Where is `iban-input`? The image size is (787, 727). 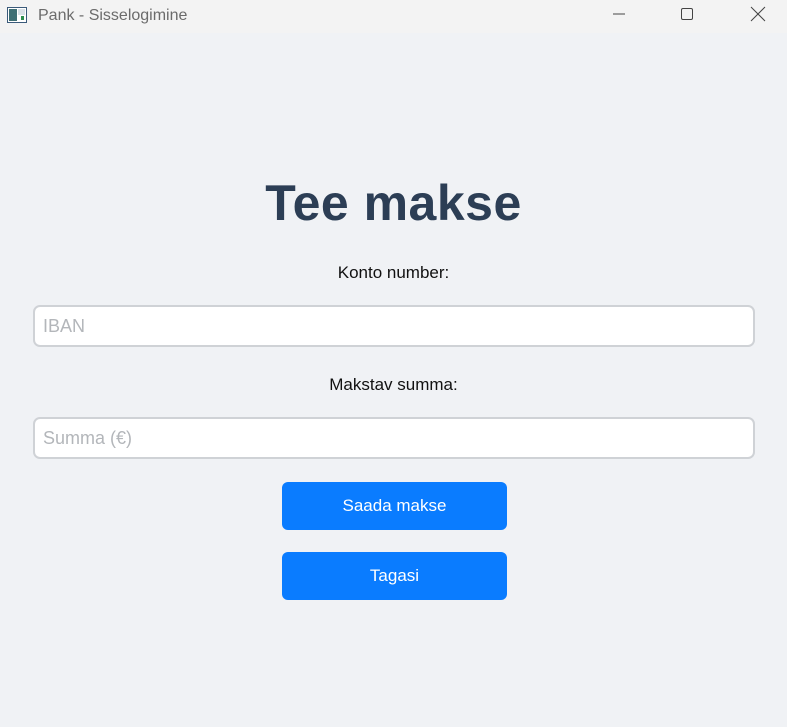 iban-input is located at coordinates (394, 326).